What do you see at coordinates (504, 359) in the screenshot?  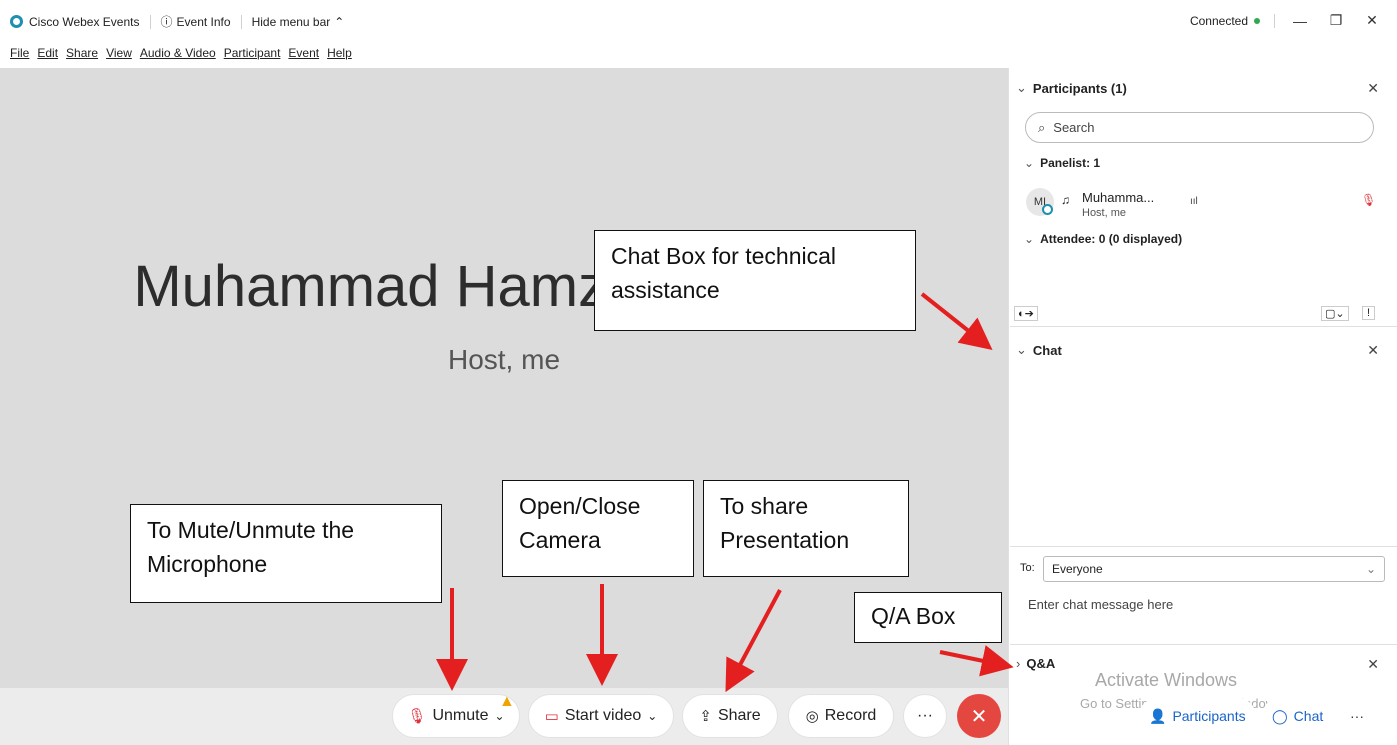 I see `presenter-role: Host, me` at bounding box center [504, 359].